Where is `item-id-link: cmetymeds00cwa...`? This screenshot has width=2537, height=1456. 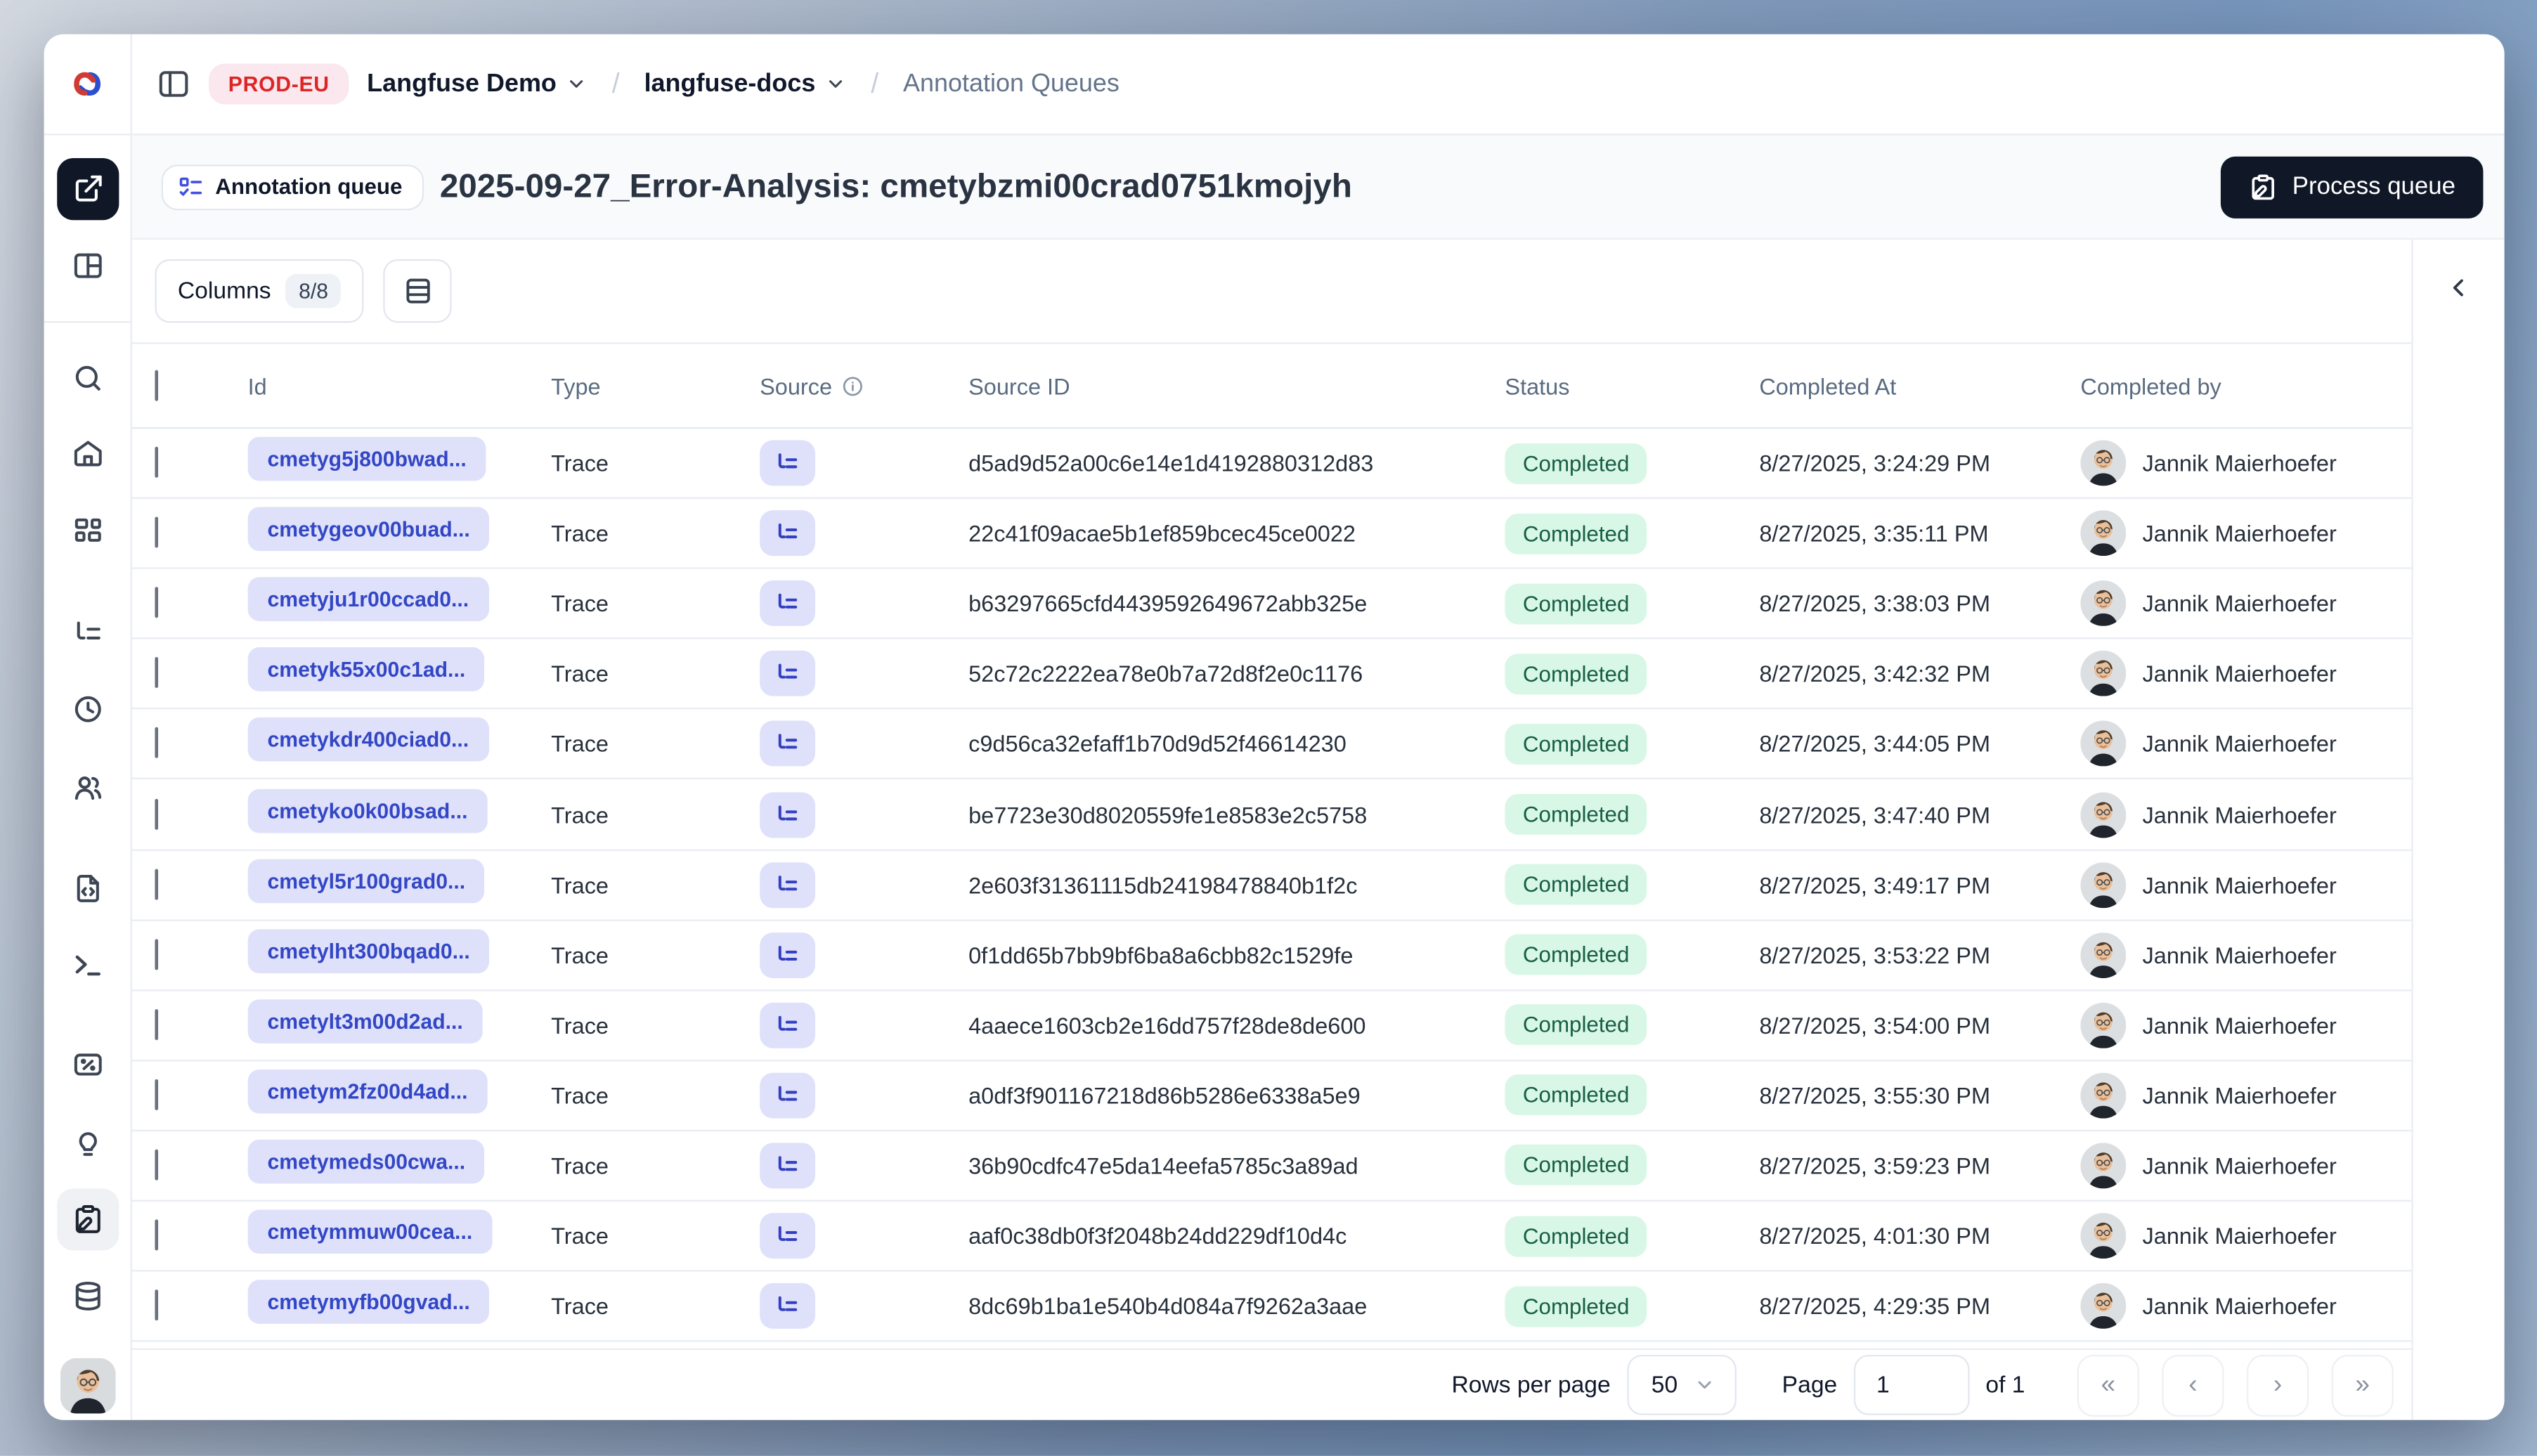
item-id-link: cmetymeds00cwa... is located at coordinates (366, 1161).